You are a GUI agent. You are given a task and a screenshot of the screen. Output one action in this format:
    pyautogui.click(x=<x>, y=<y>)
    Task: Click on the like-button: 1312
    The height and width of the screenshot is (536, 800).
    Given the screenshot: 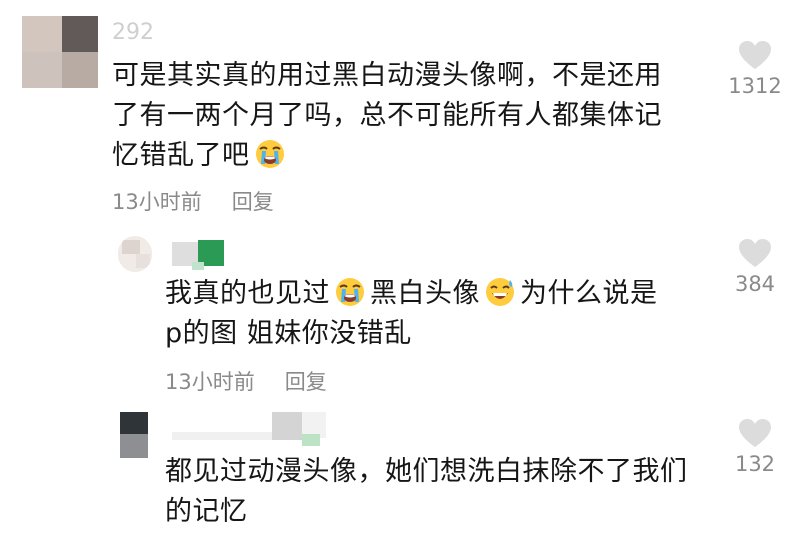 What is the action you would take?
    pyautogui.click(x=755, y=69)
    